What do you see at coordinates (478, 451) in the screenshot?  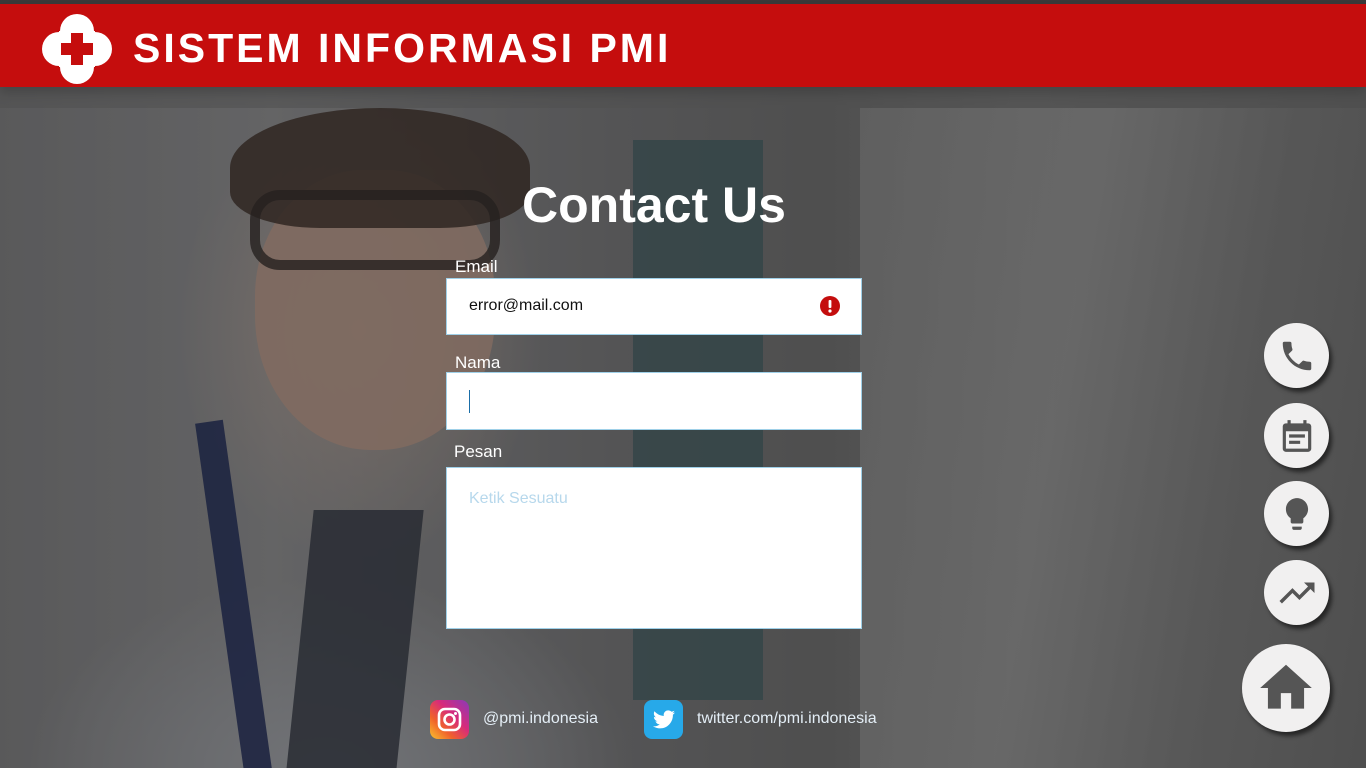 I see `pesan-label: Pesan` at bounding box center [478, 451].